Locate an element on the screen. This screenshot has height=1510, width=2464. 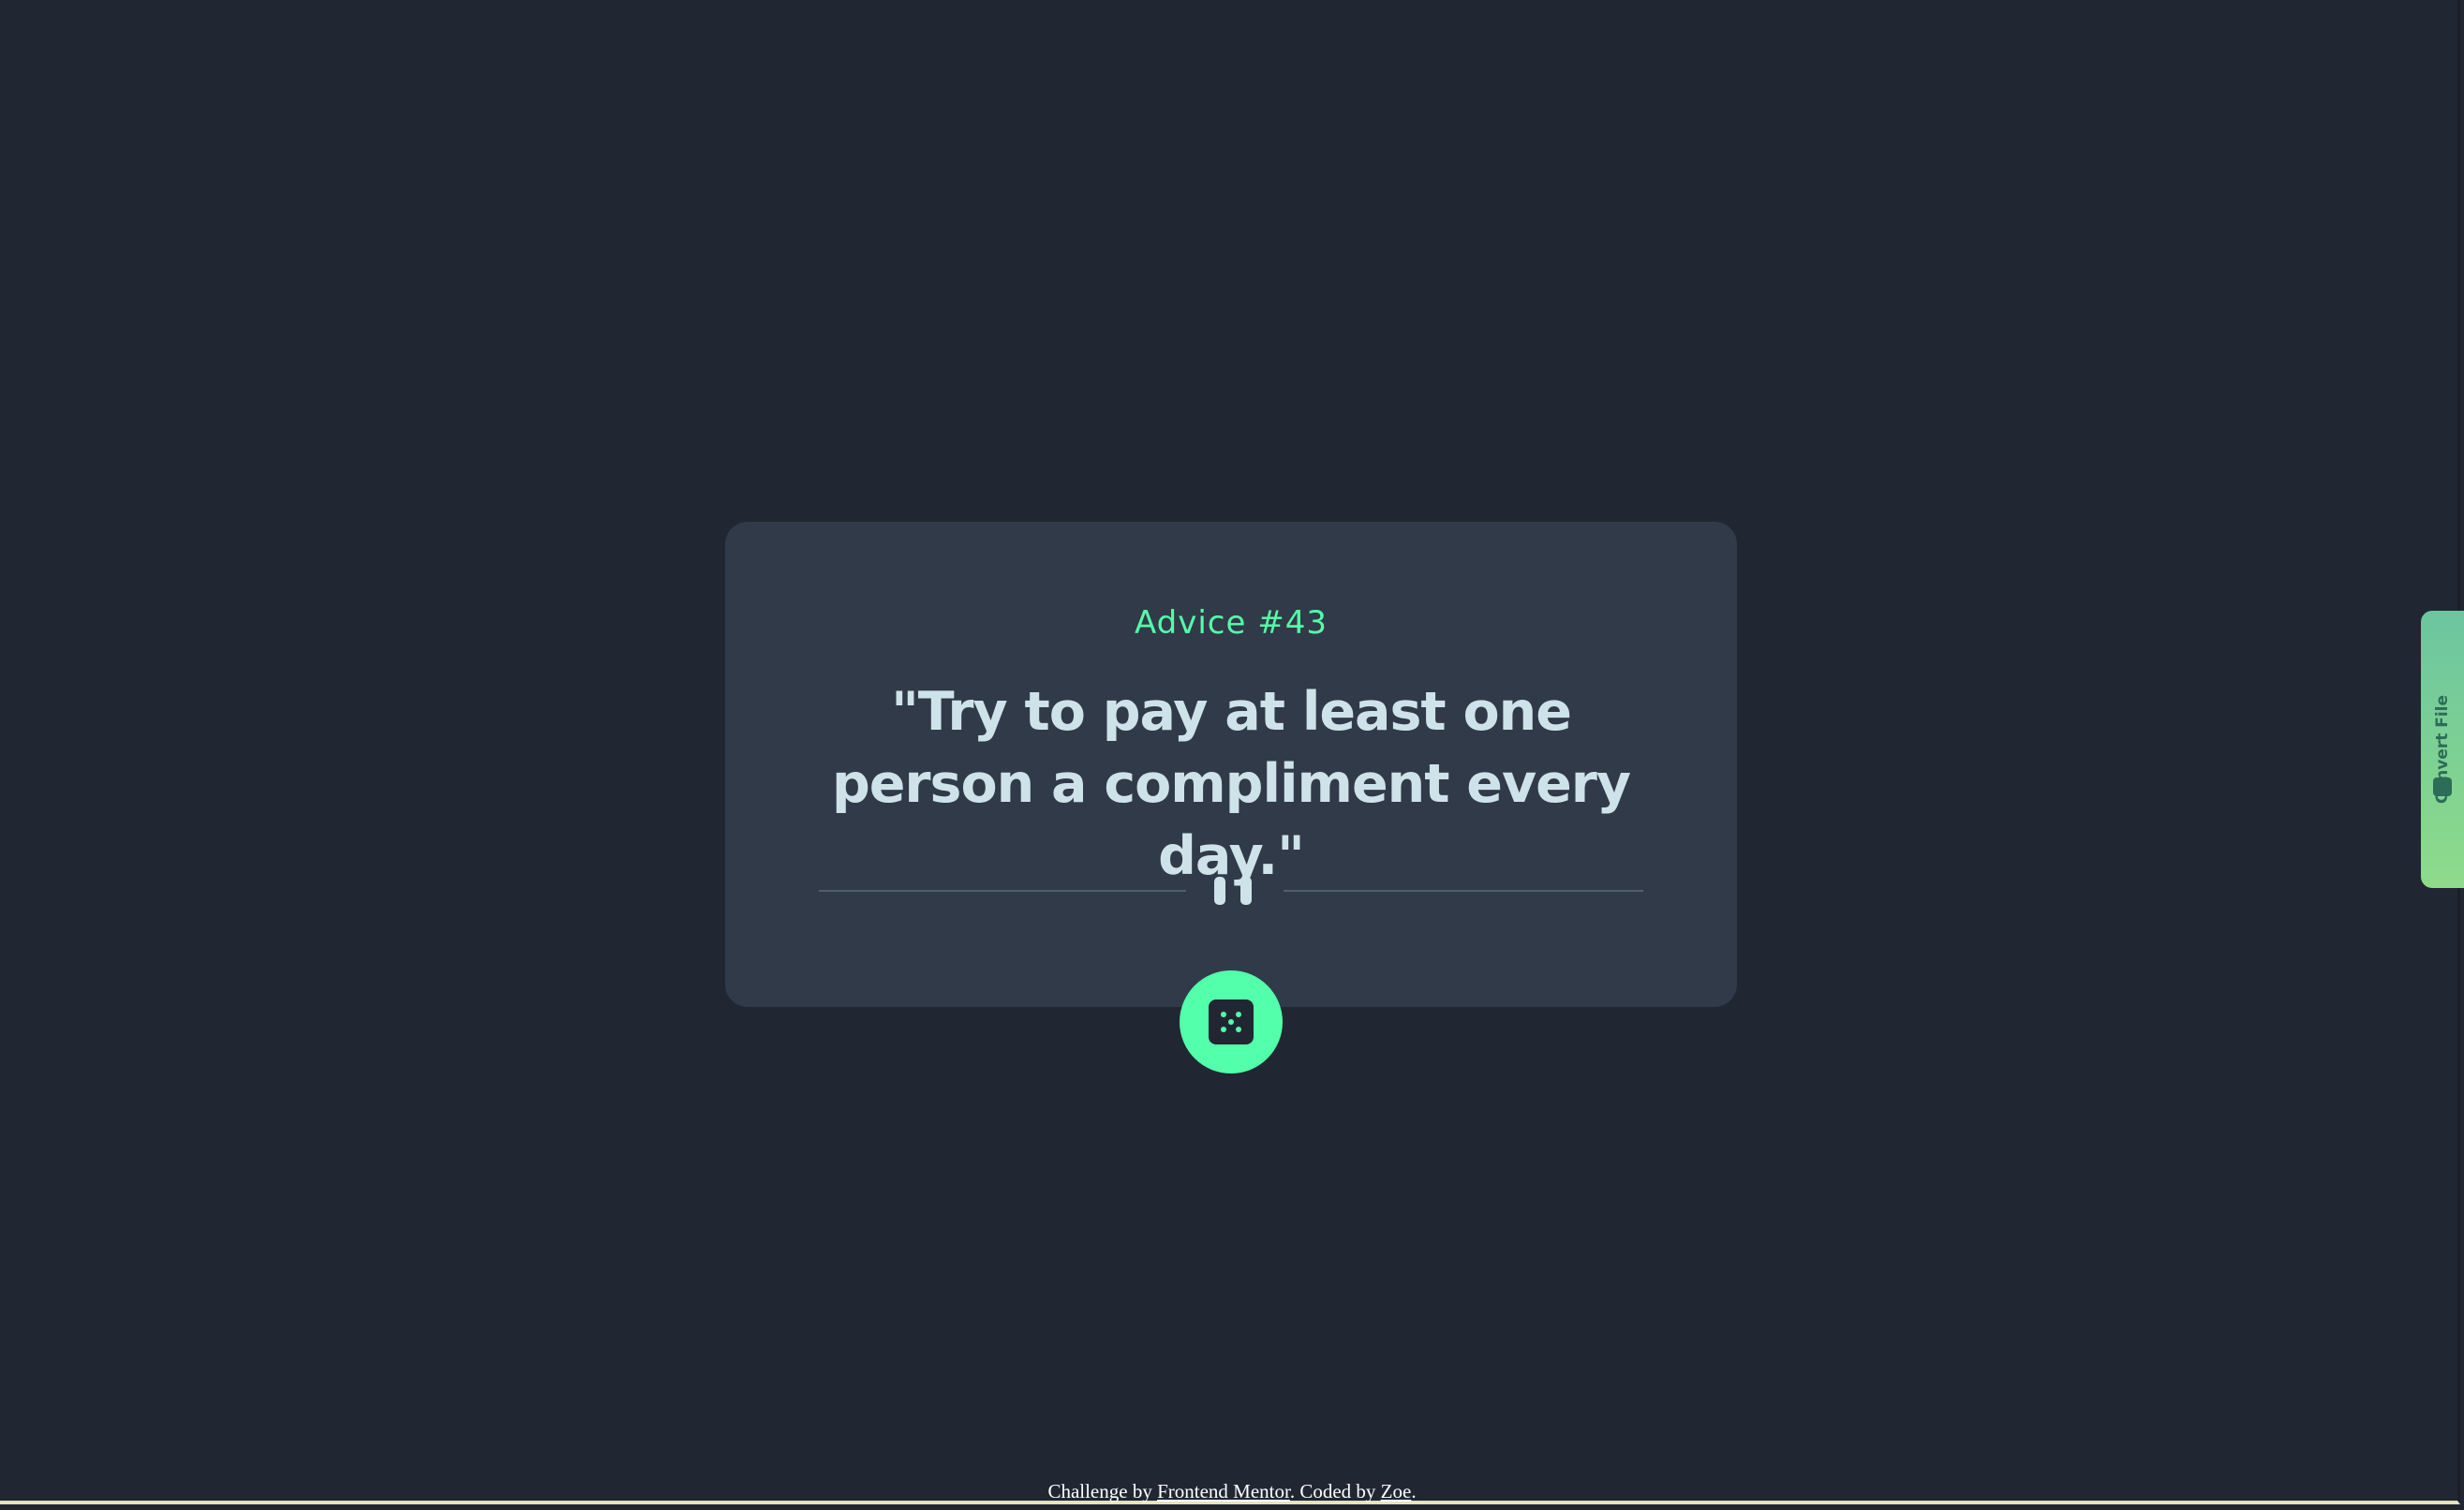
pause-bar-right is located at coordinates (1246, 891).